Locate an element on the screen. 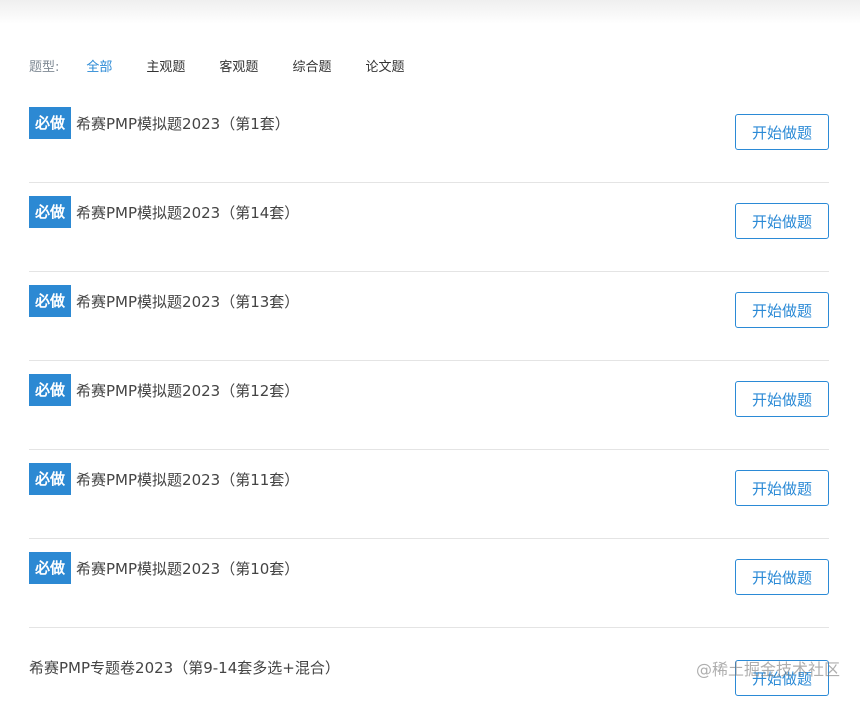 Image resolution: width=860 pixels, height=716 pixels. exam-title: 希赛PMP专题卷2023（第9-14套多选+混合） is located at coordinates (184, 667).